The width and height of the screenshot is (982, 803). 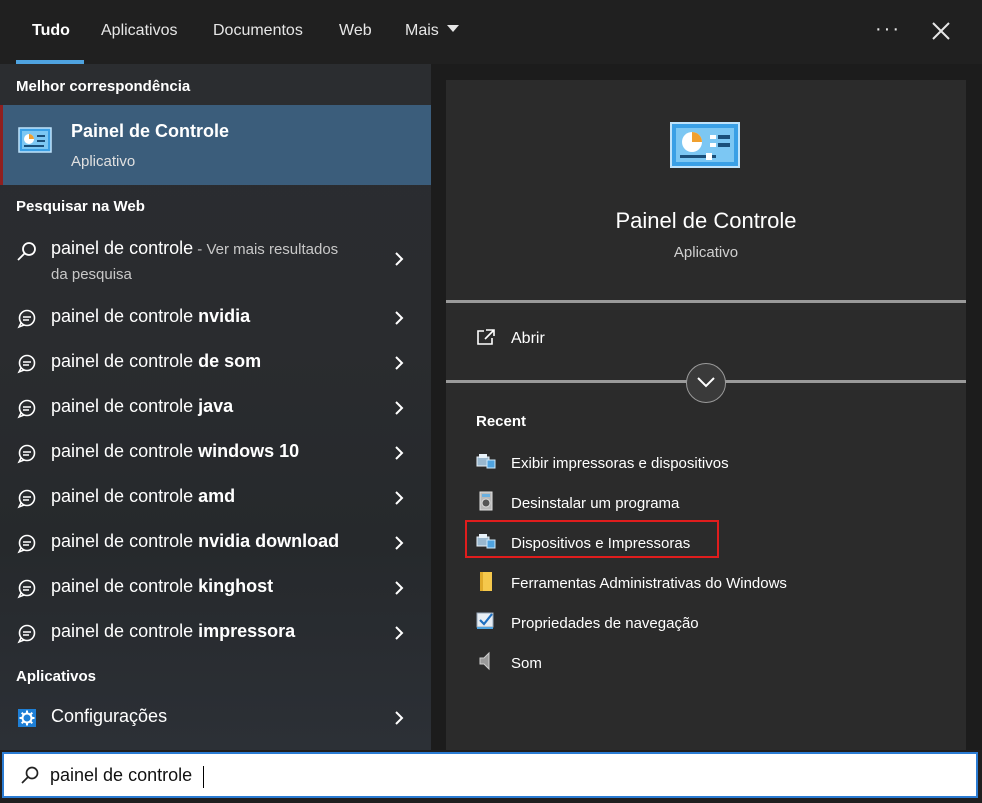 I want to click on tab-all: Tudo, so click(x=51, y=31).